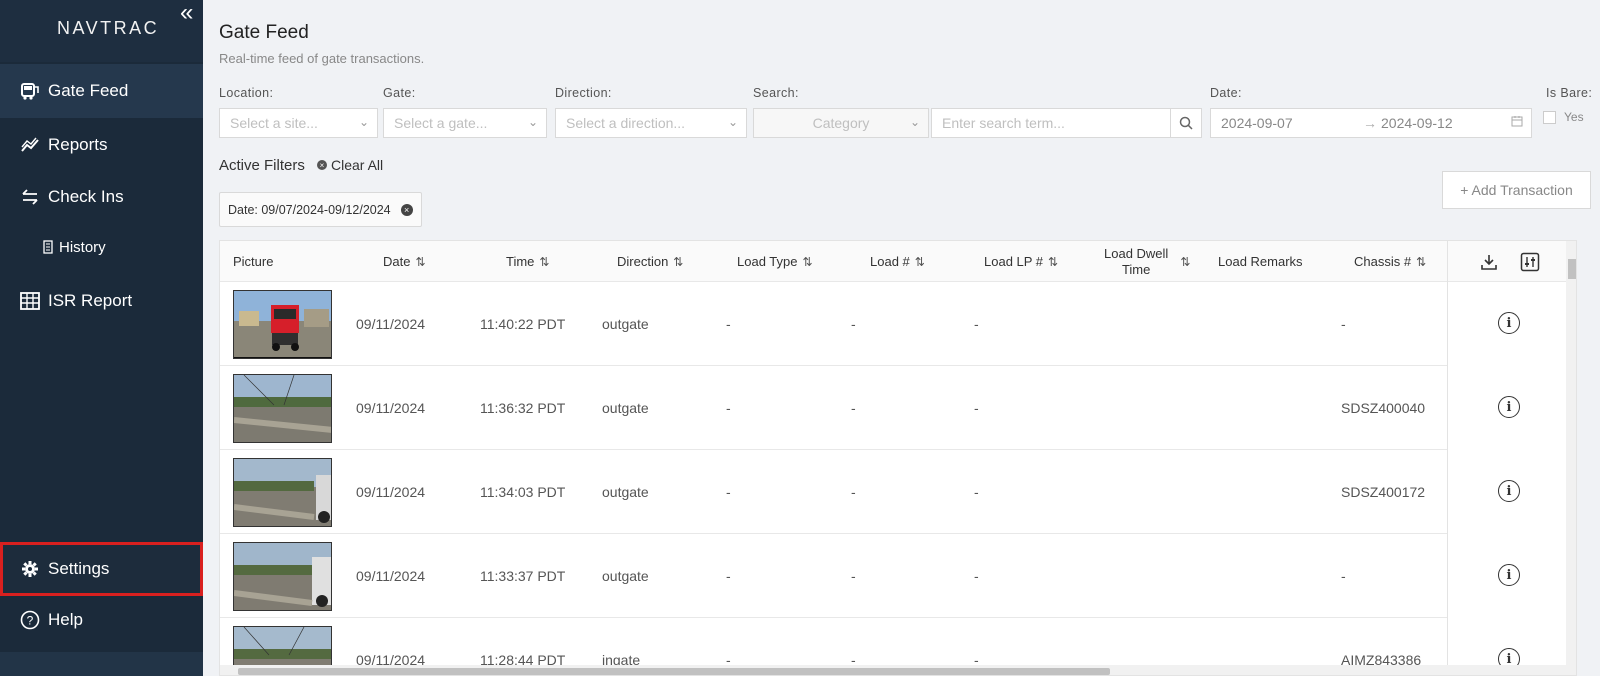  I want to click on col-label: Direction, so click(643, 261).